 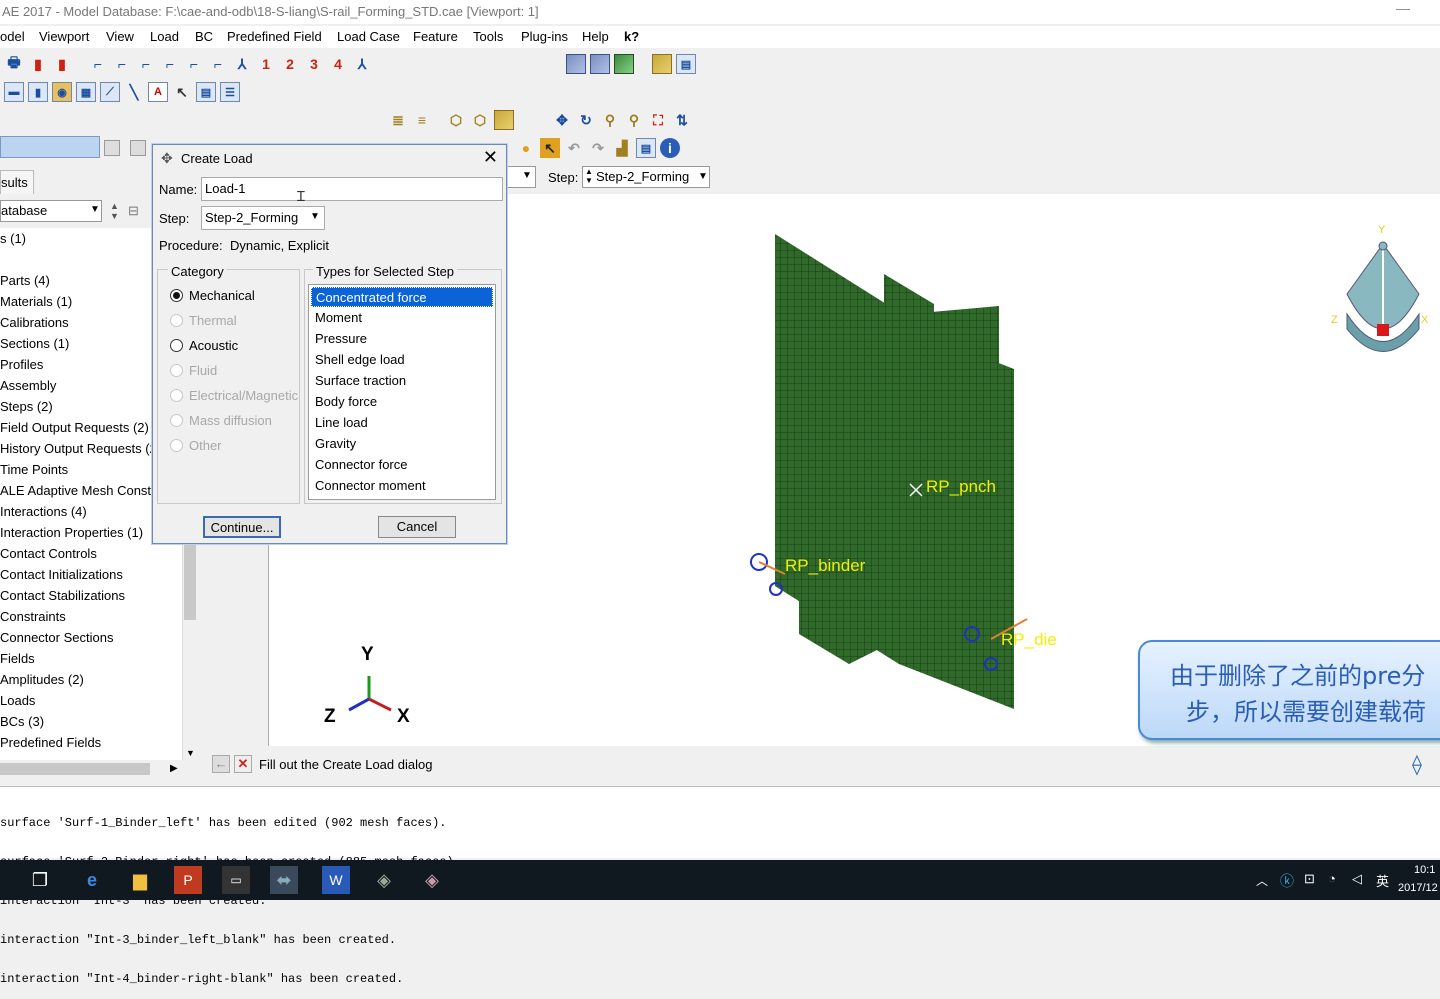 What do you see at coordinates (662, 64) in the screenshot?
I see `query-icon` at bounding box center [662, 64].